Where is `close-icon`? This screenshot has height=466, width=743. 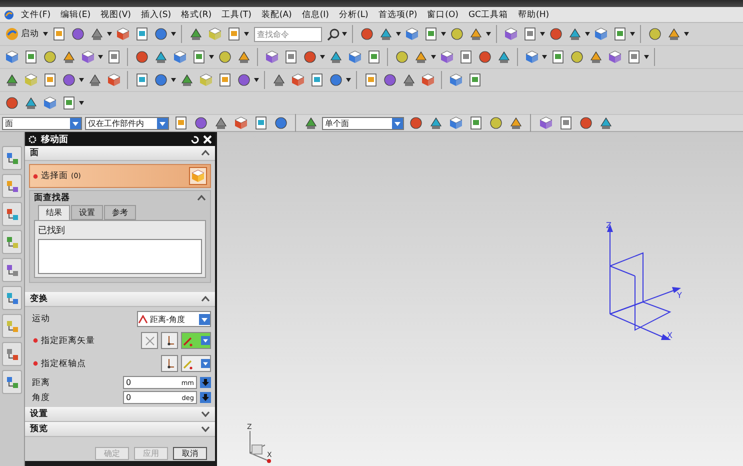
close-icon is located at coordinates (207, 139).